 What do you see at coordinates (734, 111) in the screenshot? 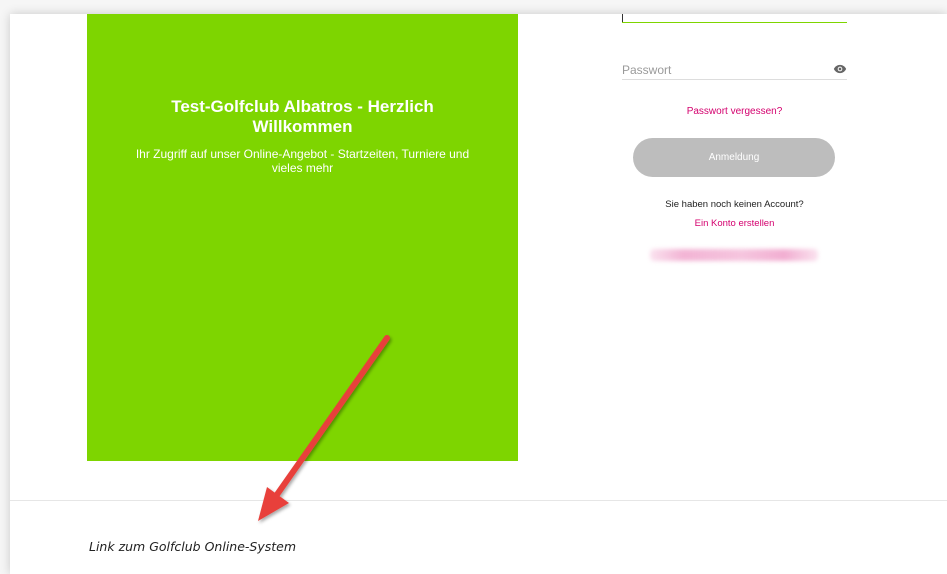
I see `forgot-password-link: Passwort vergessen?` at bounding box center [734, 111].